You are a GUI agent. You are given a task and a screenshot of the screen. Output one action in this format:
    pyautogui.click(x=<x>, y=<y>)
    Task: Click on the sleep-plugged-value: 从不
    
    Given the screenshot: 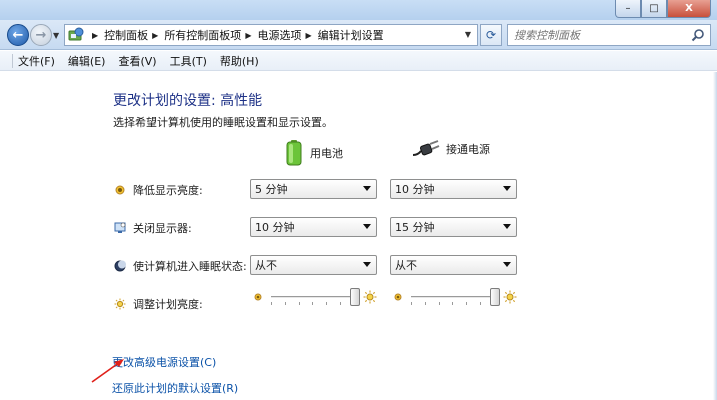 What is the action you would take?
    pyautogui.click(x=406, y=265)
    